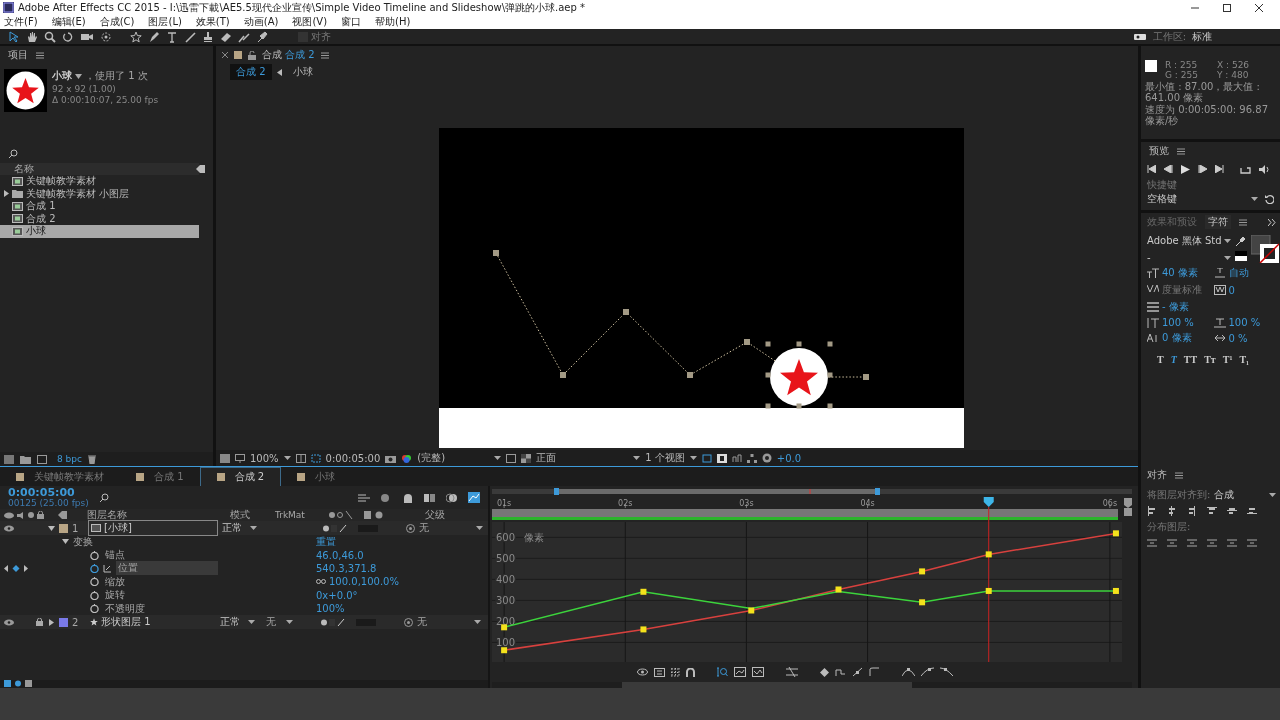 The image size is (1280, 720). Describe the element at coordinates (126, 622) in the screenshot. I see `layer-name: 形状图层 1` at that location.